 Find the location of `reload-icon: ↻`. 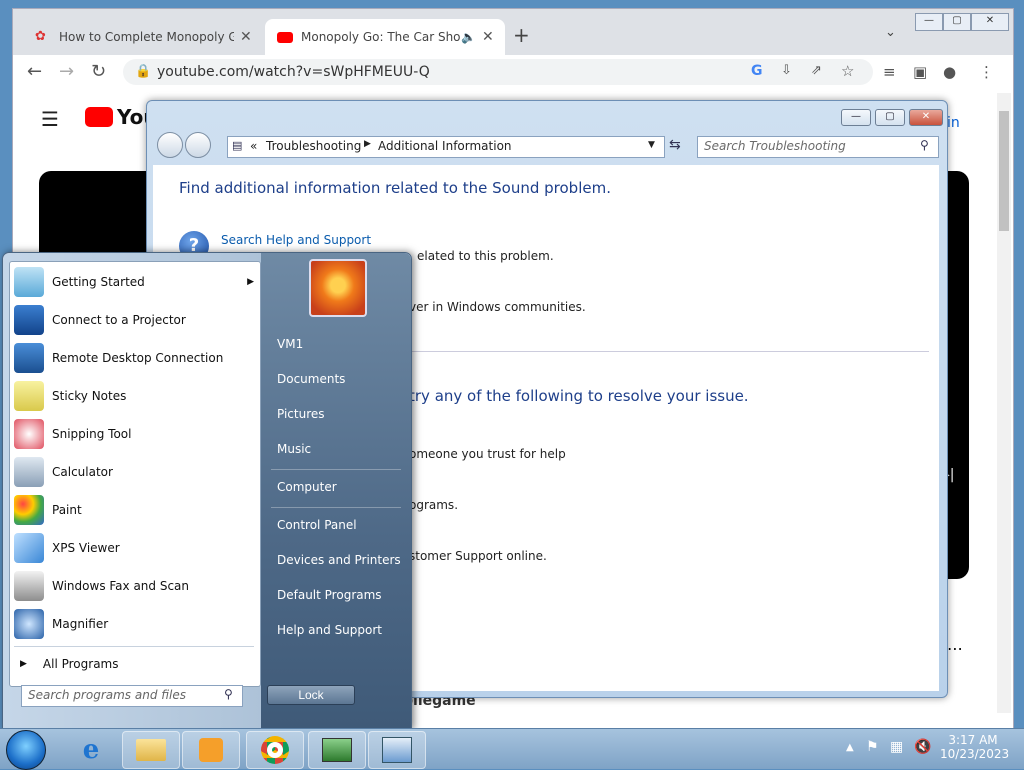

reload-icon: ↻ is located at coordinates (98, 71).